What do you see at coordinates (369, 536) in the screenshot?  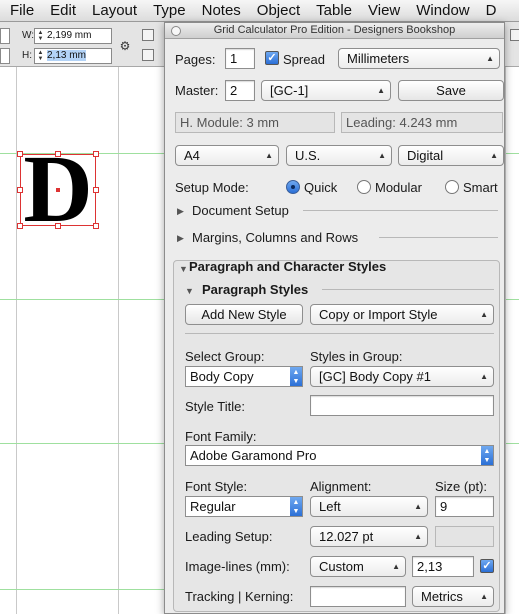 I see `leading-setup-dropdown: 12.027 pt▲▼` at bounding box center [369, 536].